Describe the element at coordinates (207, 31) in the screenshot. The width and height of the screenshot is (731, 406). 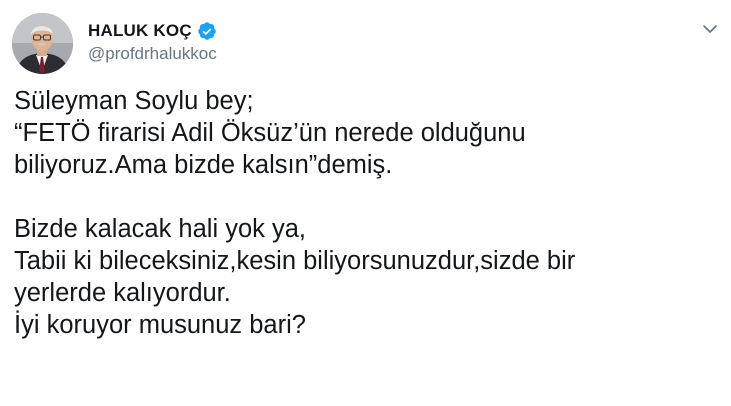
I see `verified-badge-icon` at that location.